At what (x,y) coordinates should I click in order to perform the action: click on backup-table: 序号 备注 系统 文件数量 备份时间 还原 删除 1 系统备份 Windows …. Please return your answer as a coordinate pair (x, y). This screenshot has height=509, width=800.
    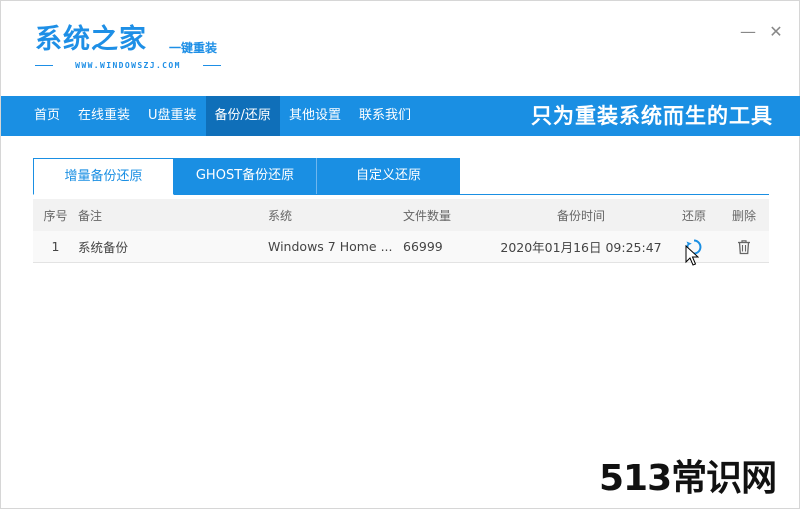
    Looking at the image, I should click on (401, 231).